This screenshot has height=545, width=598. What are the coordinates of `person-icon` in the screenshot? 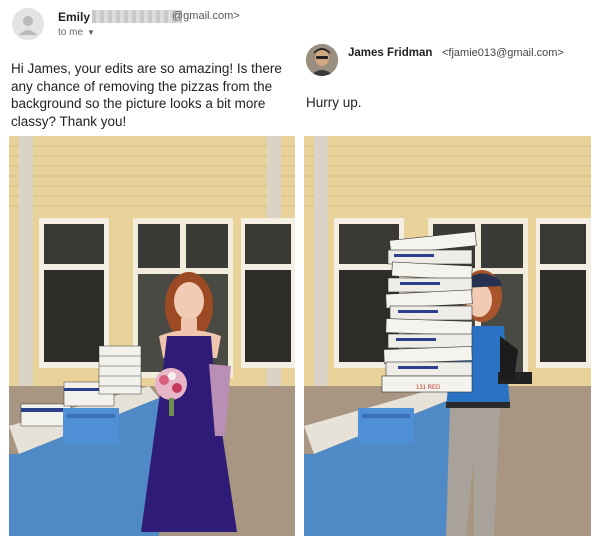 It's located at (28, 25).